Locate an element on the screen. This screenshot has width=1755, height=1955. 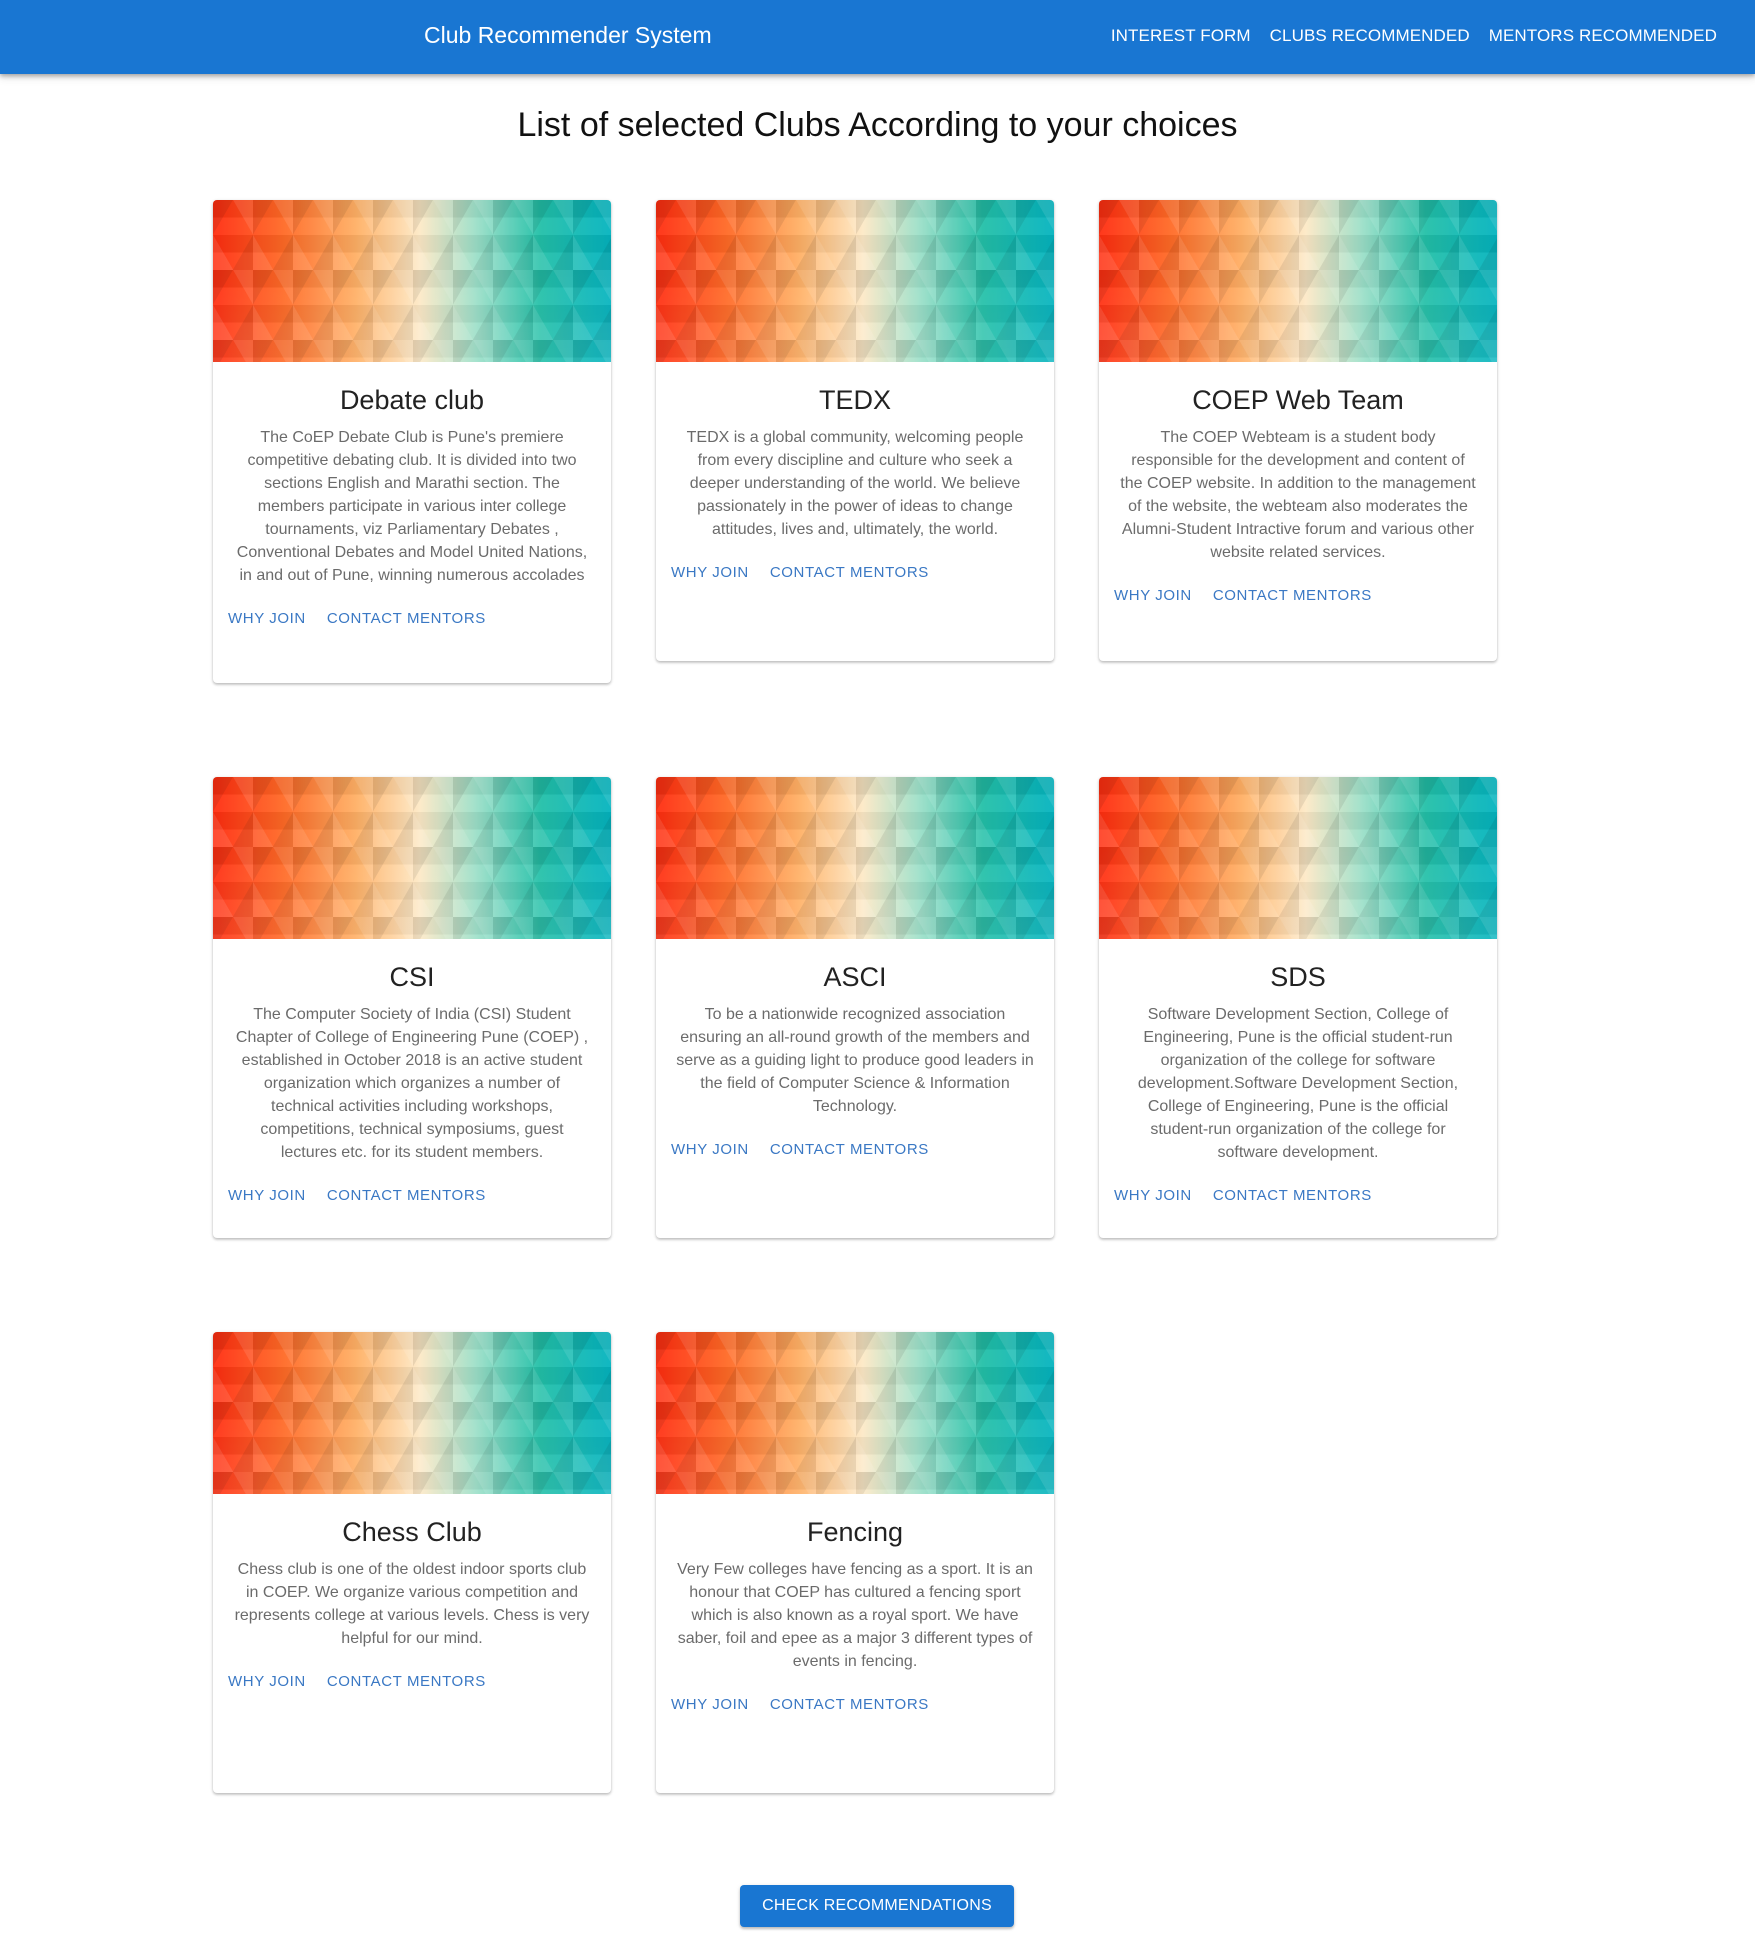
card-title: TEDX is located at coordinates (854, 400).